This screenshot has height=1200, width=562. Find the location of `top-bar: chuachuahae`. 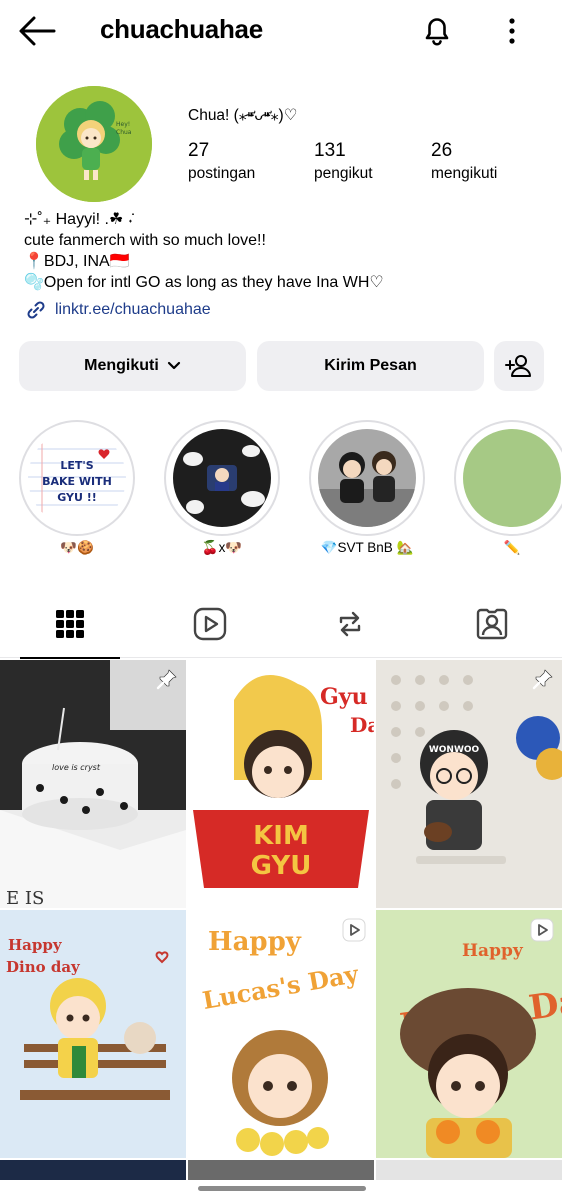

top-bar: chuachuahae is located at coordinates (281, 31).